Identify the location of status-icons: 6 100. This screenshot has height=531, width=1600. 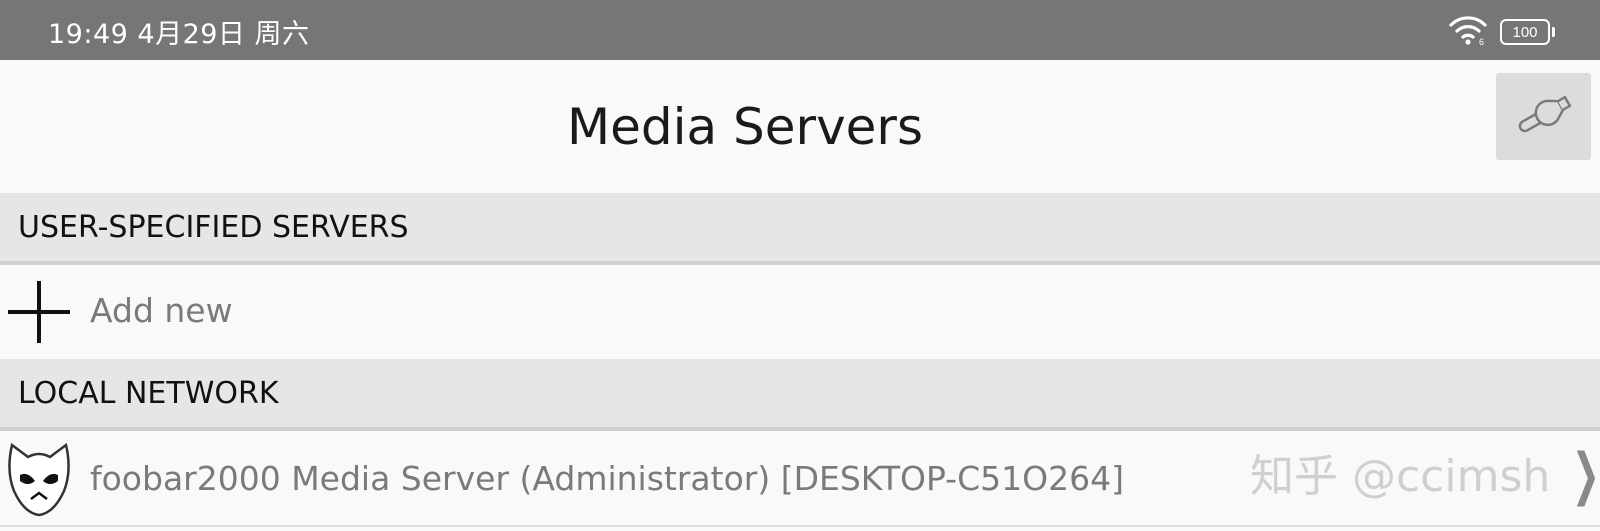
(1501, 32).